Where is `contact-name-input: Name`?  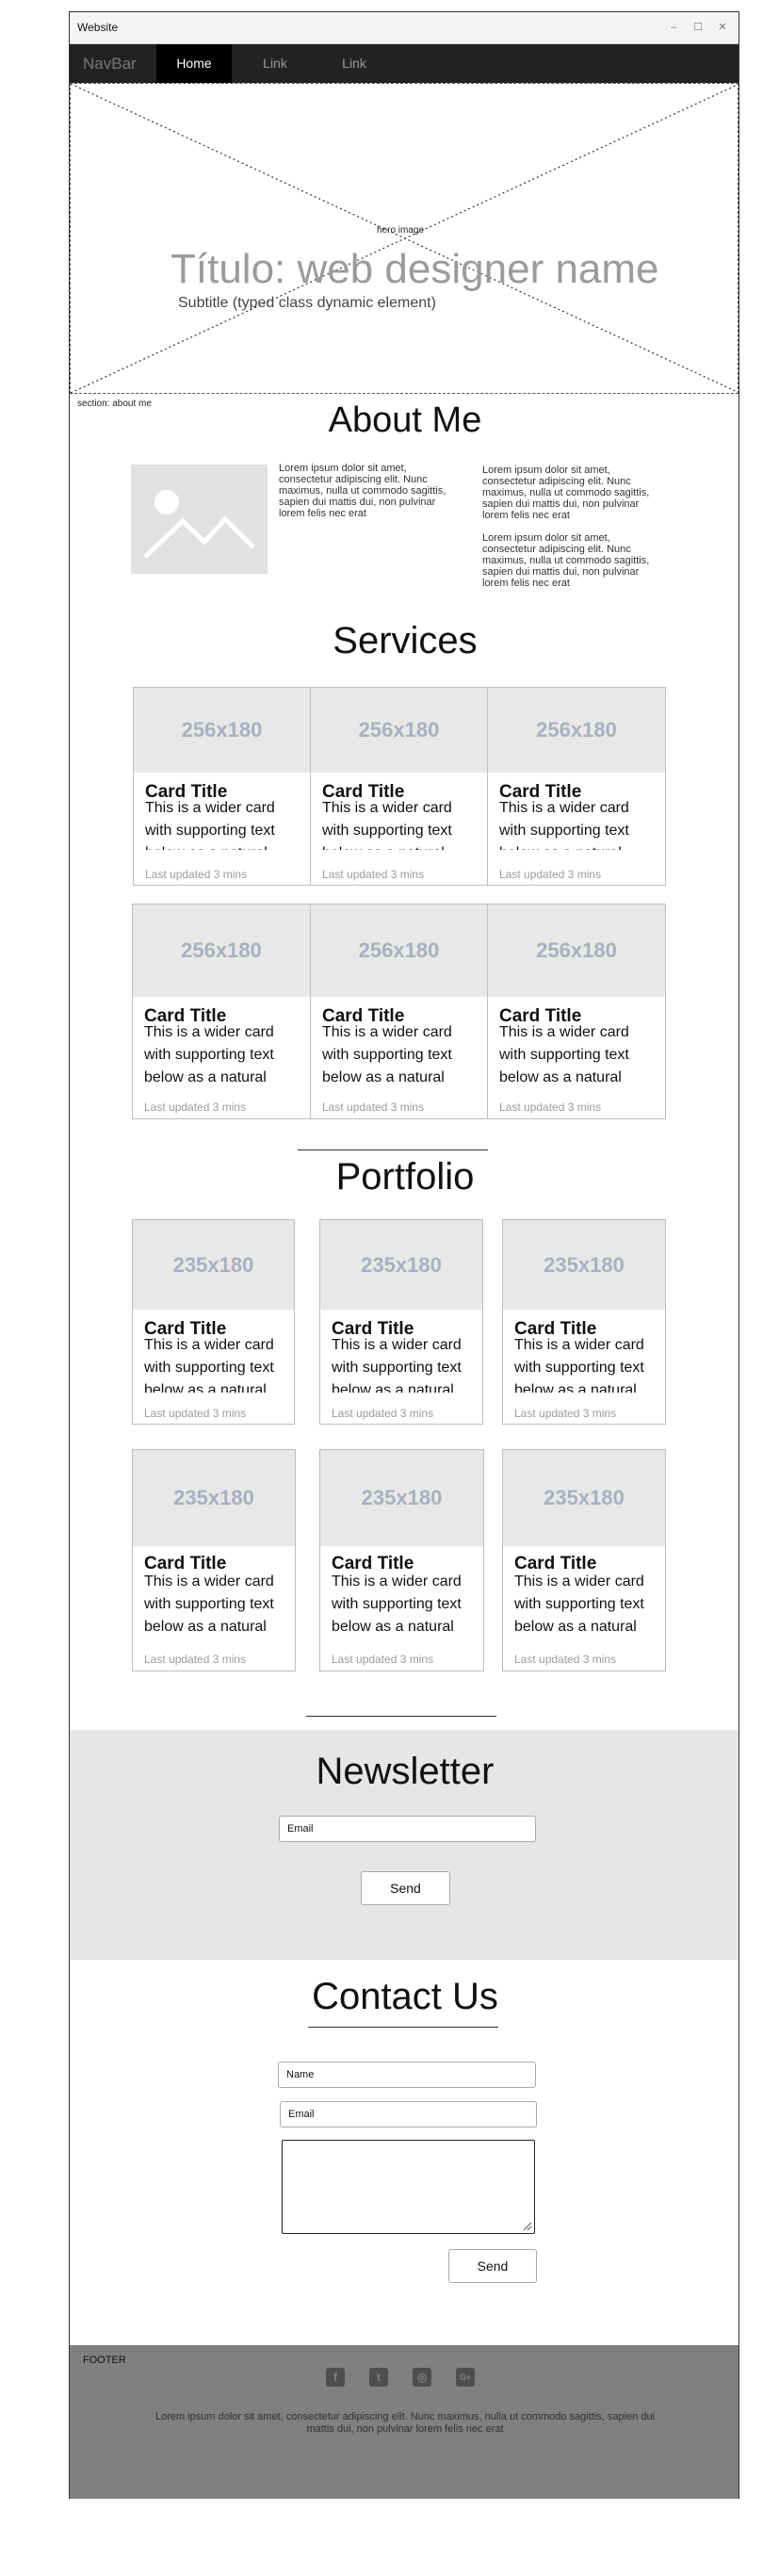
contact-name-input: Name is located at coordinates (407, 2075).